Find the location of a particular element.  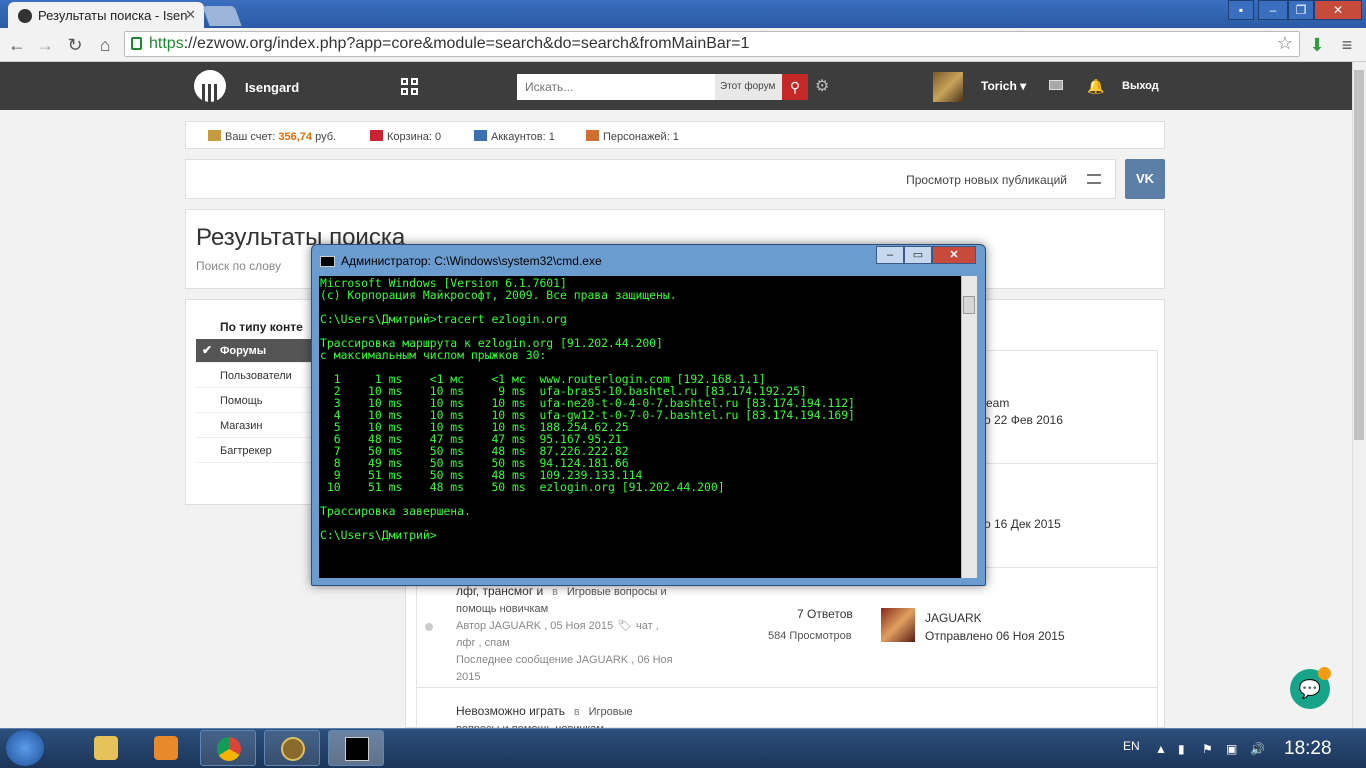

media-player-taskbar-button is located at coordinates (166, 748).